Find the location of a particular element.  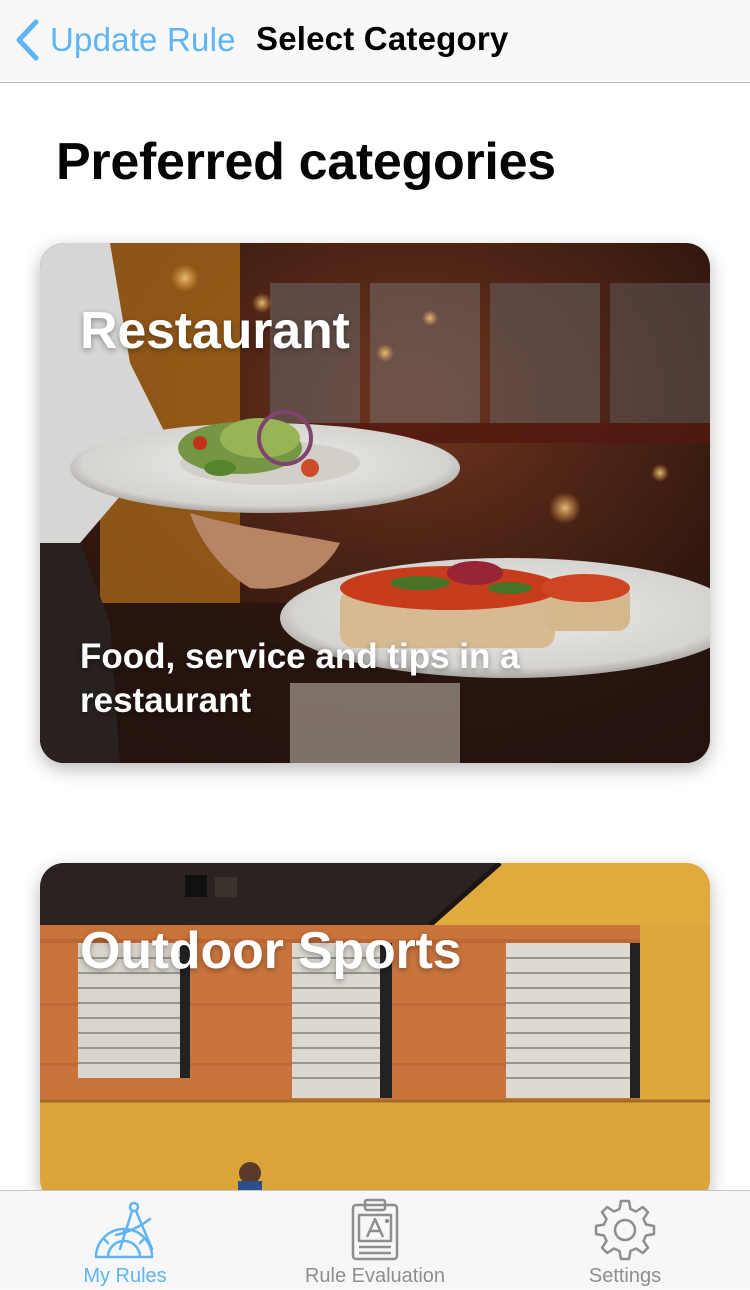

tab-rule-evaluation: Rule Evaluation is located at coordinates (375, 1240).